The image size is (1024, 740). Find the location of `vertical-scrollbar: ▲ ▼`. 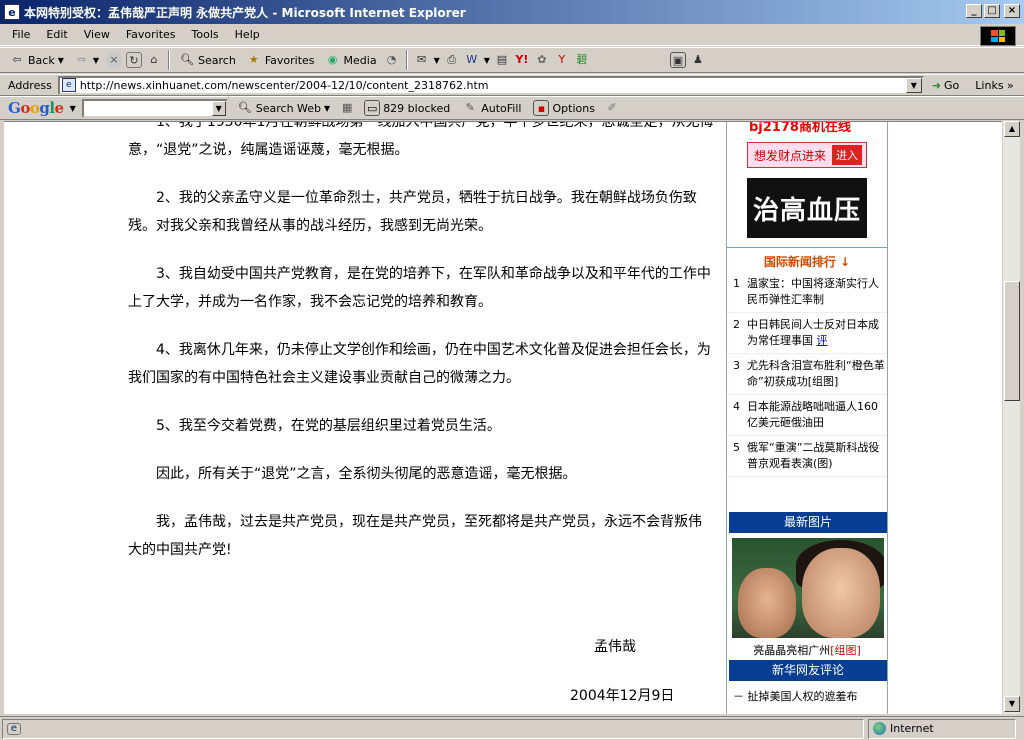

vertical-scrollbar: ▲ ▼ is located at coordinates (1011, 417).